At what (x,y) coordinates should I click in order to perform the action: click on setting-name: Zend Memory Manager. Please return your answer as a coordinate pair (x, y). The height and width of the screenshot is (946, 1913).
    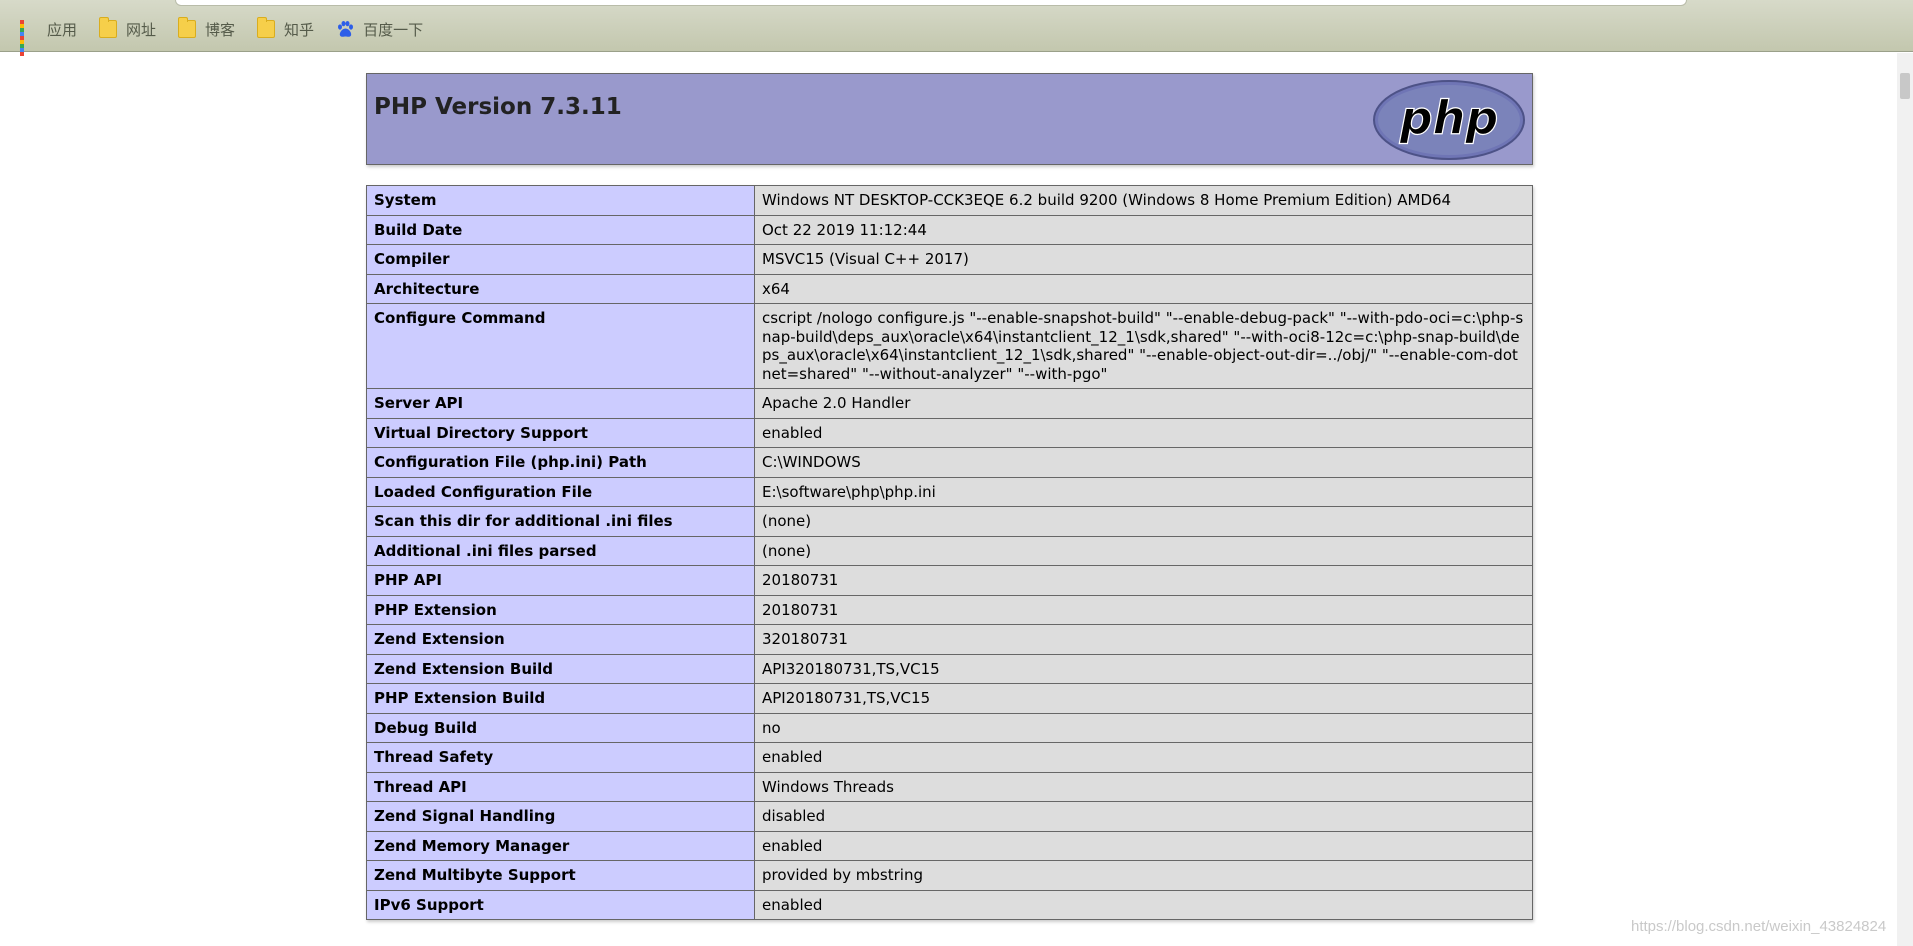
    Looking at the image, I should click on (560, 845).